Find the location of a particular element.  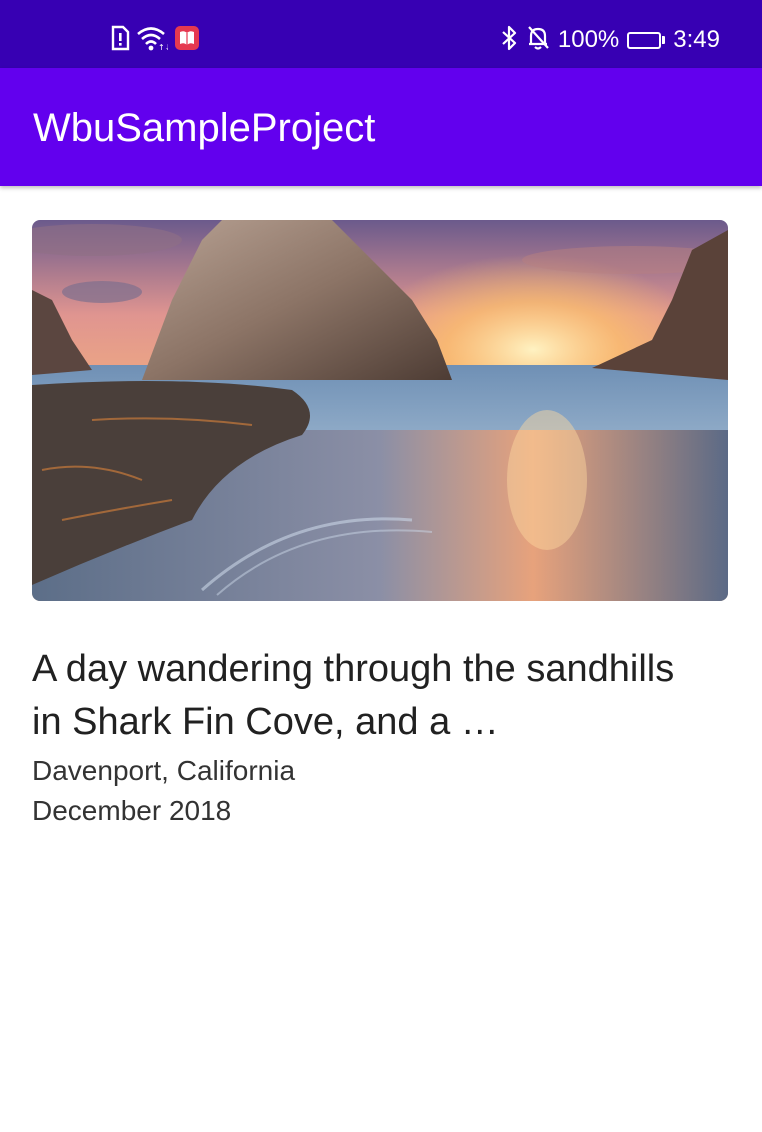

bell-off-icon is located at coordinates (538, 40).